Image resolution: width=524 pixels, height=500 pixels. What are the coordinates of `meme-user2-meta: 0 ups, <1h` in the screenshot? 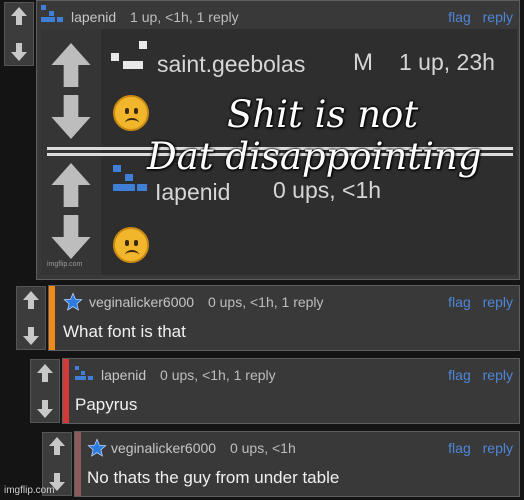 It's located at (327, 190).